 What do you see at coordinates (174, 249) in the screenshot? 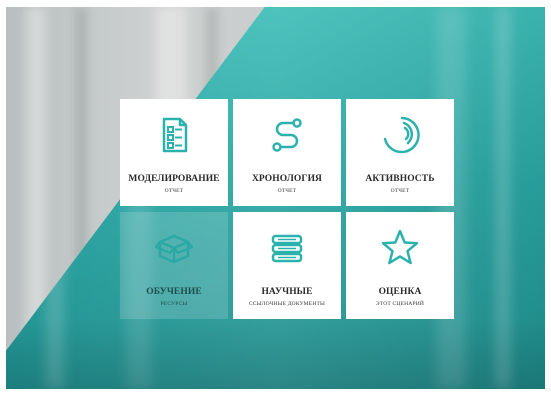
I see `box-icon` at bounding box center [174, 249].